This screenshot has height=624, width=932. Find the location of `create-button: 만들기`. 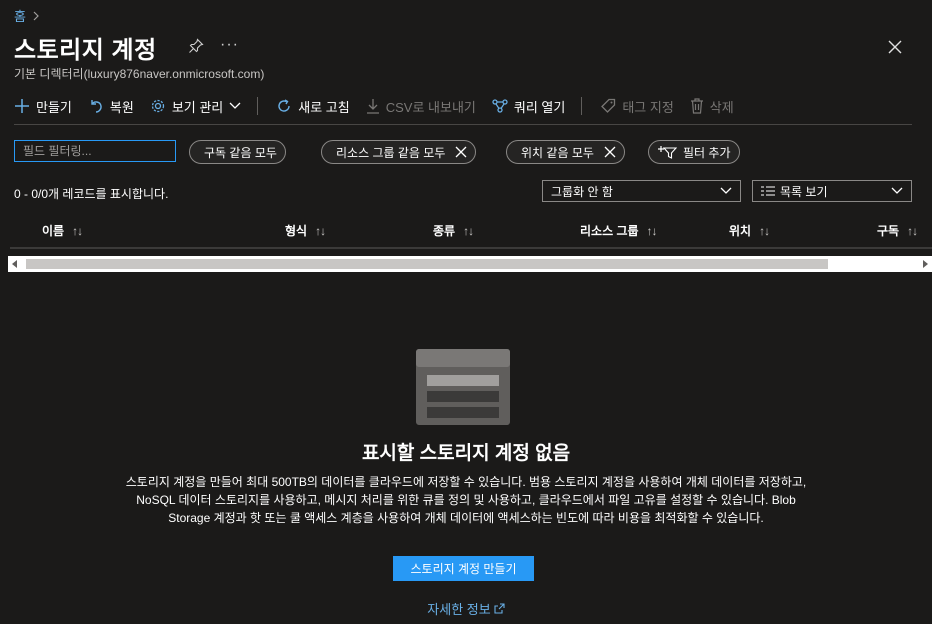

create-button: 만들기 is located at coordinates (43, 106).